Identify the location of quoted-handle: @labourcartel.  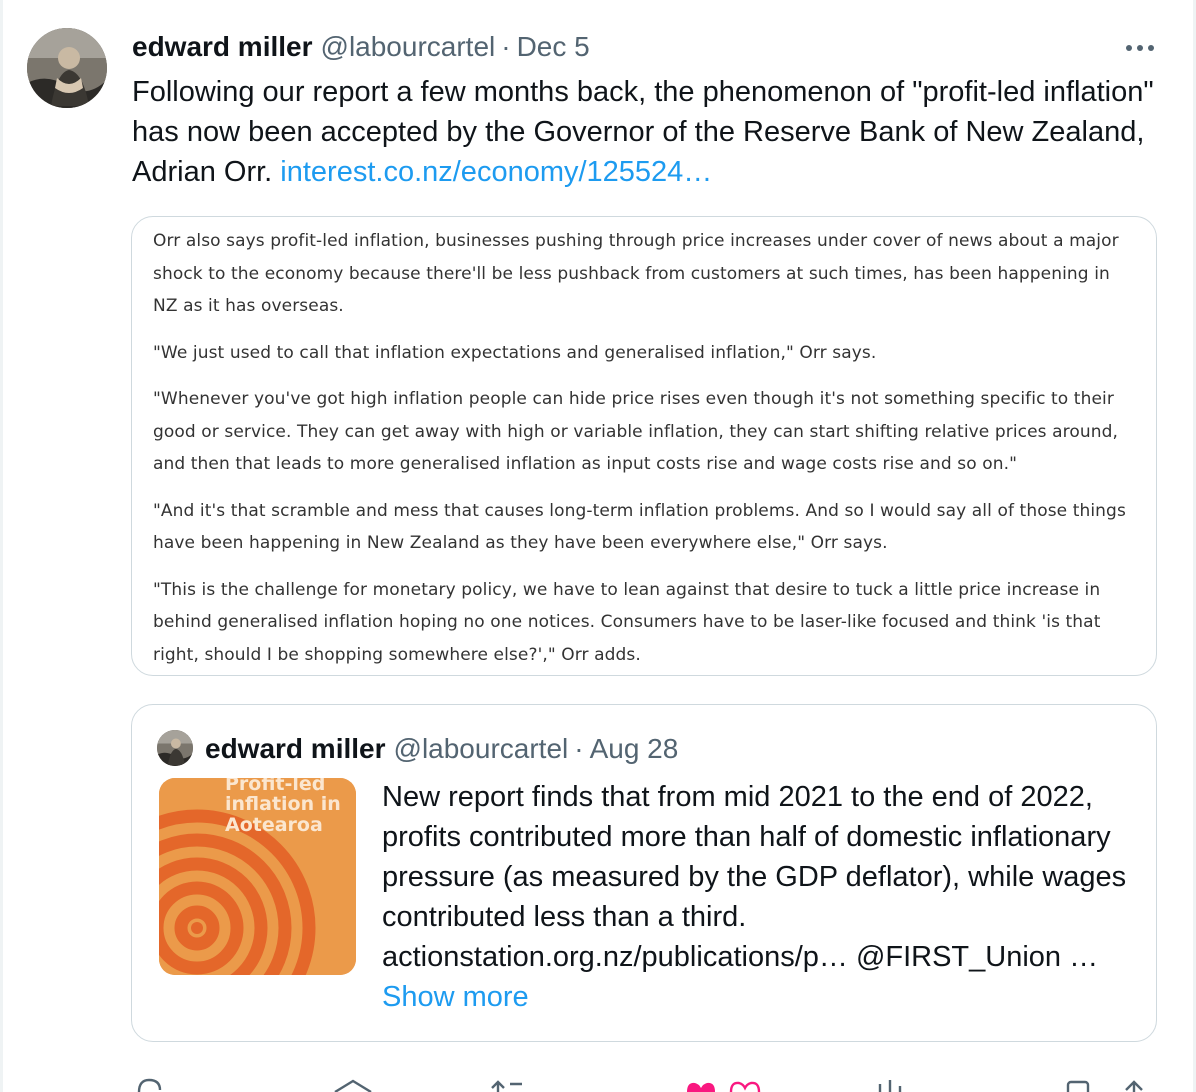
(481, 748).